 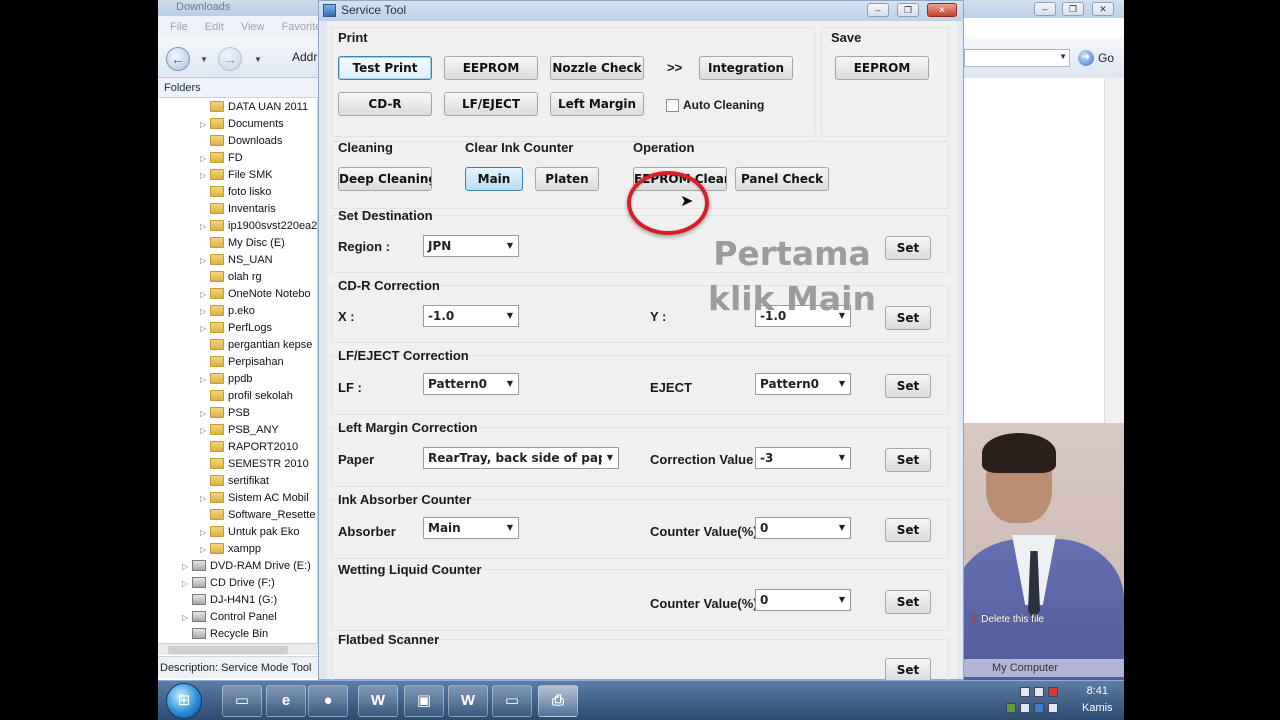 I want to click on tree-item: Perpisahan, so click(x=242, y=362).